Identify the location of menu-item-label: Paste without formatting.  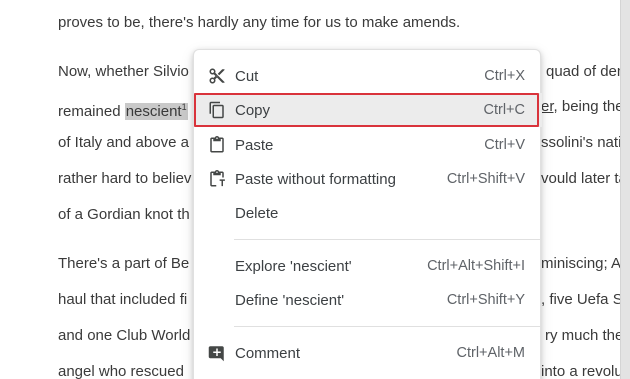
(315, 179).